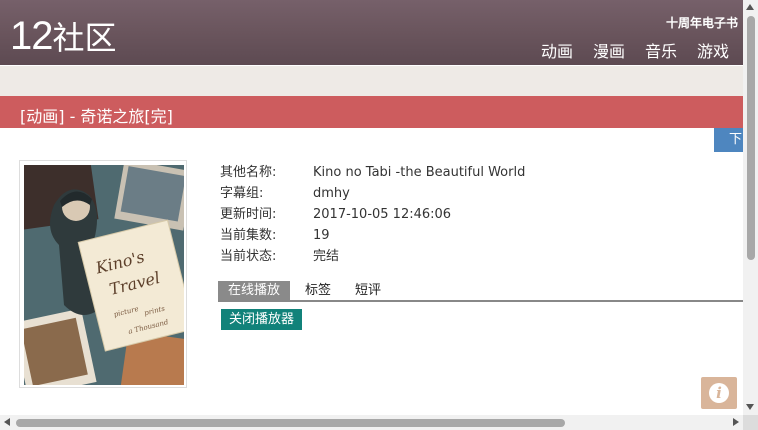 The image size is (758, 430). Describe the element at coordinates (661, 50) in the screenshot. I see `nav-item-music: 音乐` at that location.